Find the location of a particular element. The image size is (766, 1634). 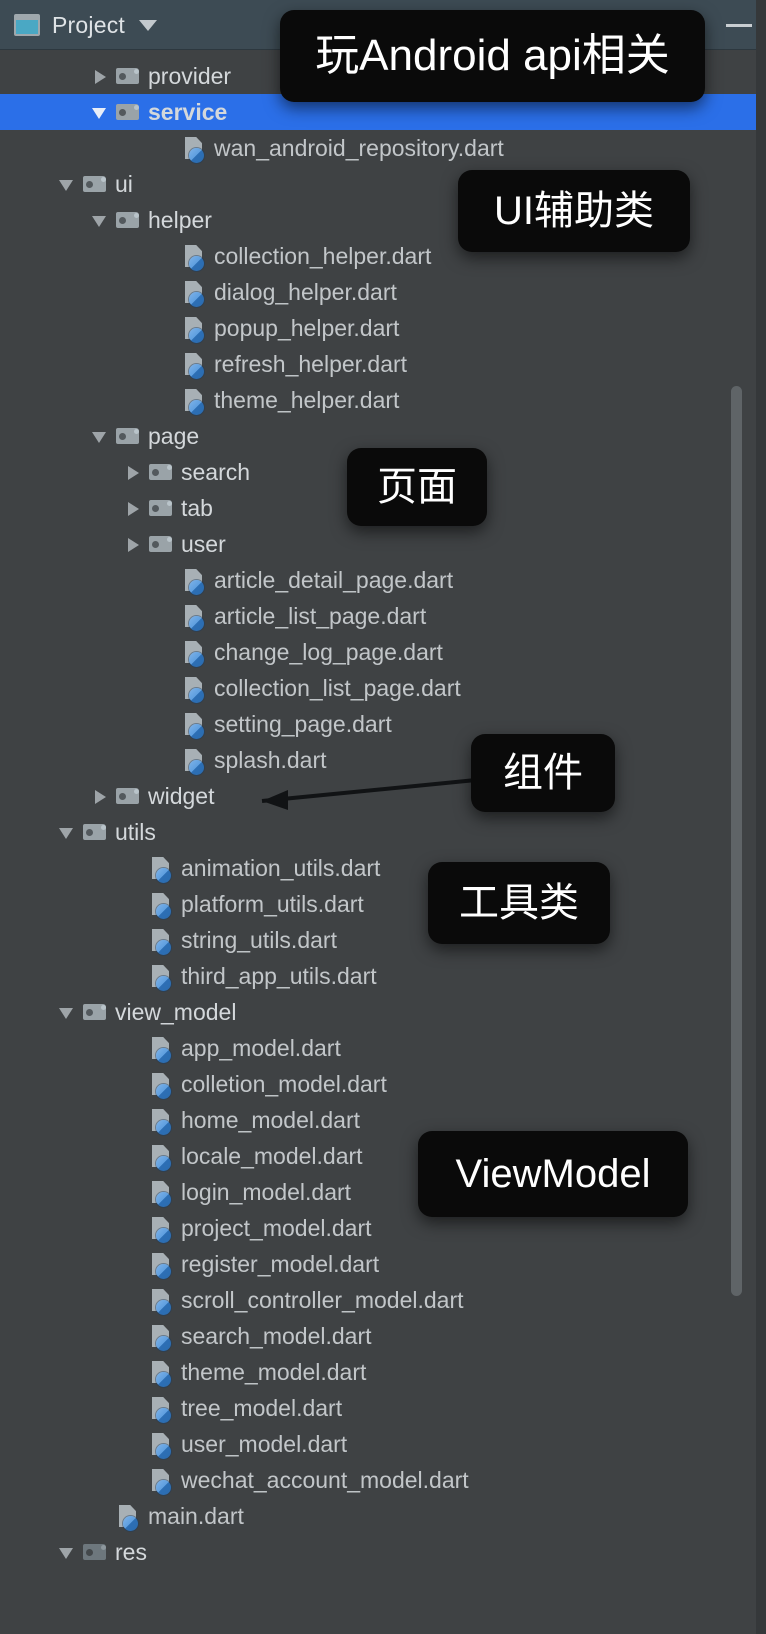

tree-row: animation_utils.dart is located at coordinates (383, 868).